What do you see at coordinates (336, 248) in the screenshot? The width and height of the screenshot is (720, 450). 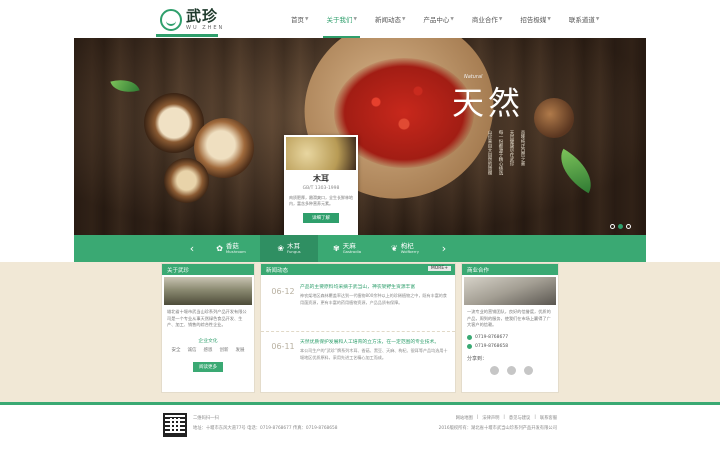 I see `gastrodia-icon: ✾` at bounding box center [336, 248].